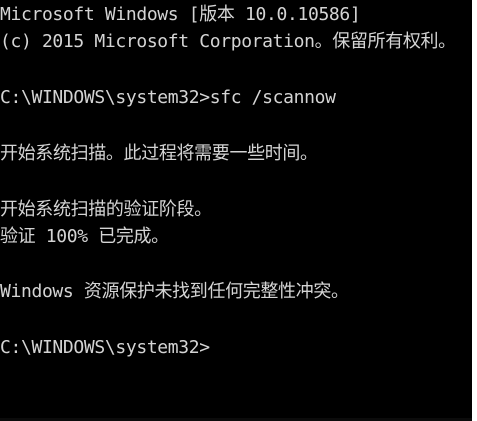 This screenshot has height=421, width=477. Describe the element at coordinates (168, 97) in the screenshot. I see `command-line: C:\WINDOWS\system32>sfc /scannow` at that location.